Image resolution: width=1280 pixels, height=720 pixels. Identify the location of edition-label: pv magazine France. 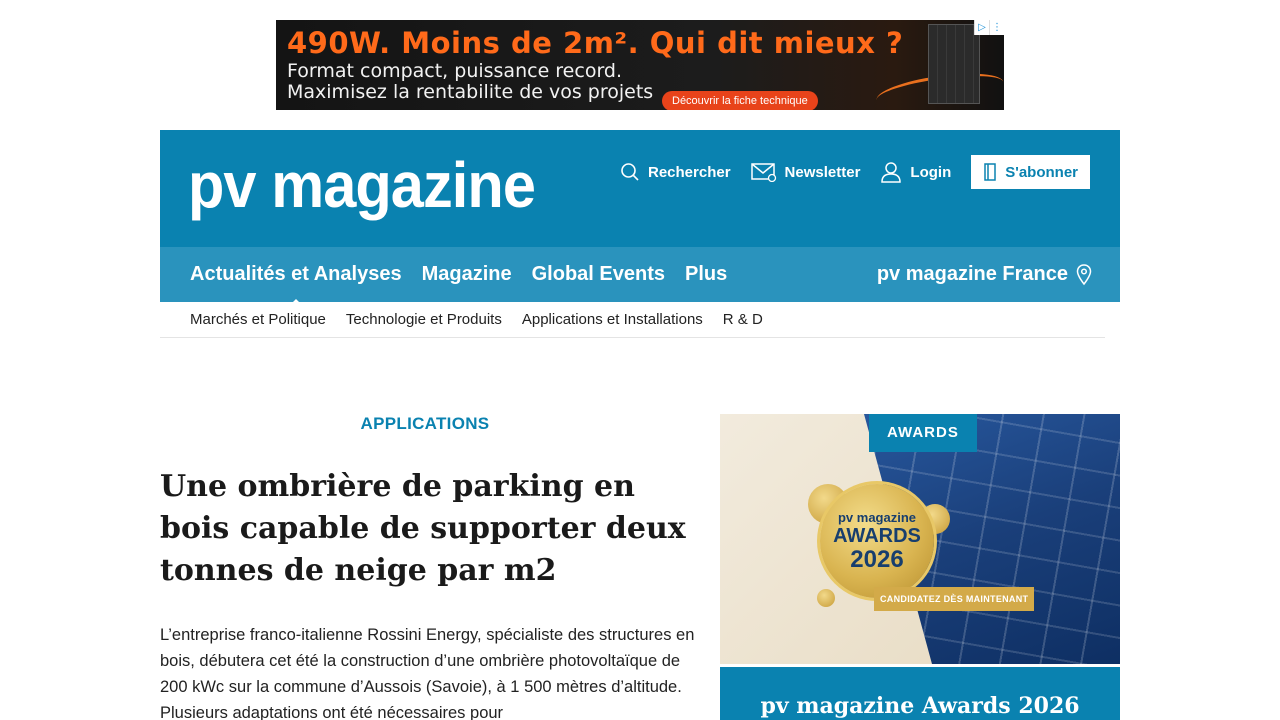
(972, 274).